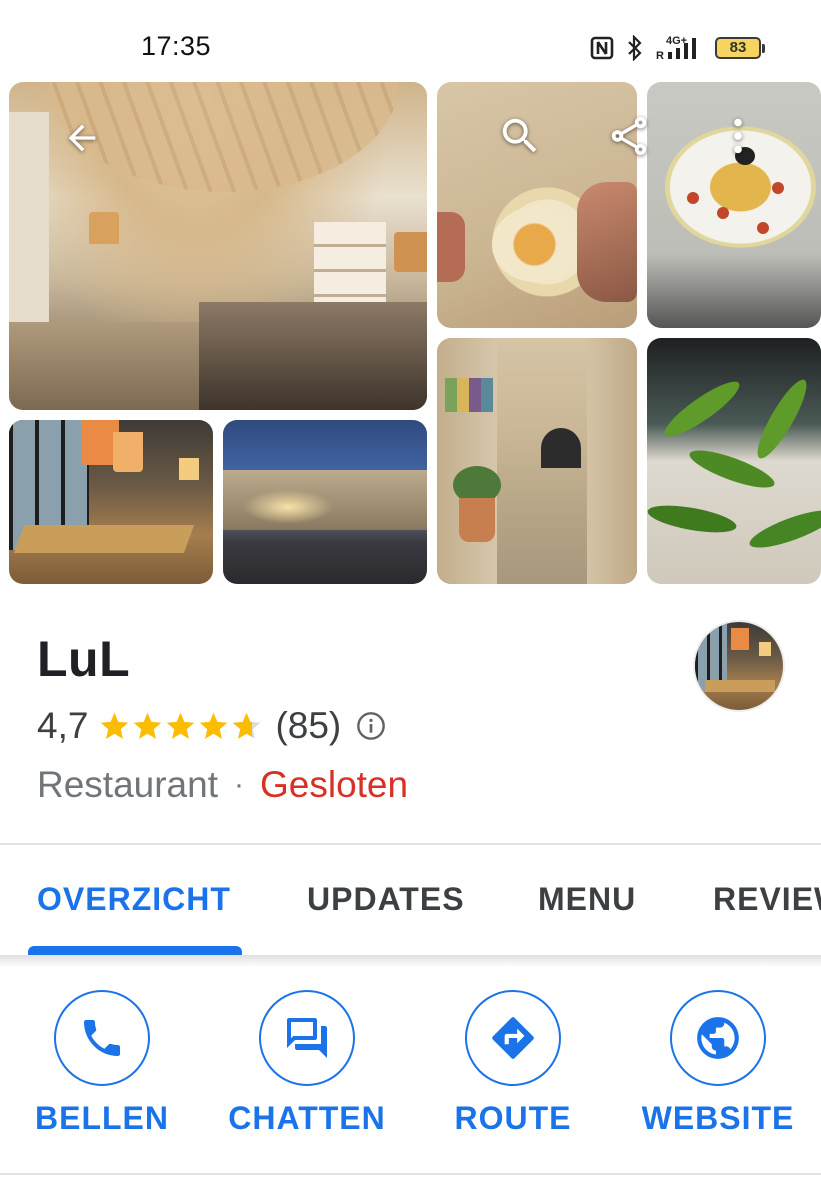 The width and height of the screenshot is (821, 1200). I want to click on phone-icon, so click(102, 1038).